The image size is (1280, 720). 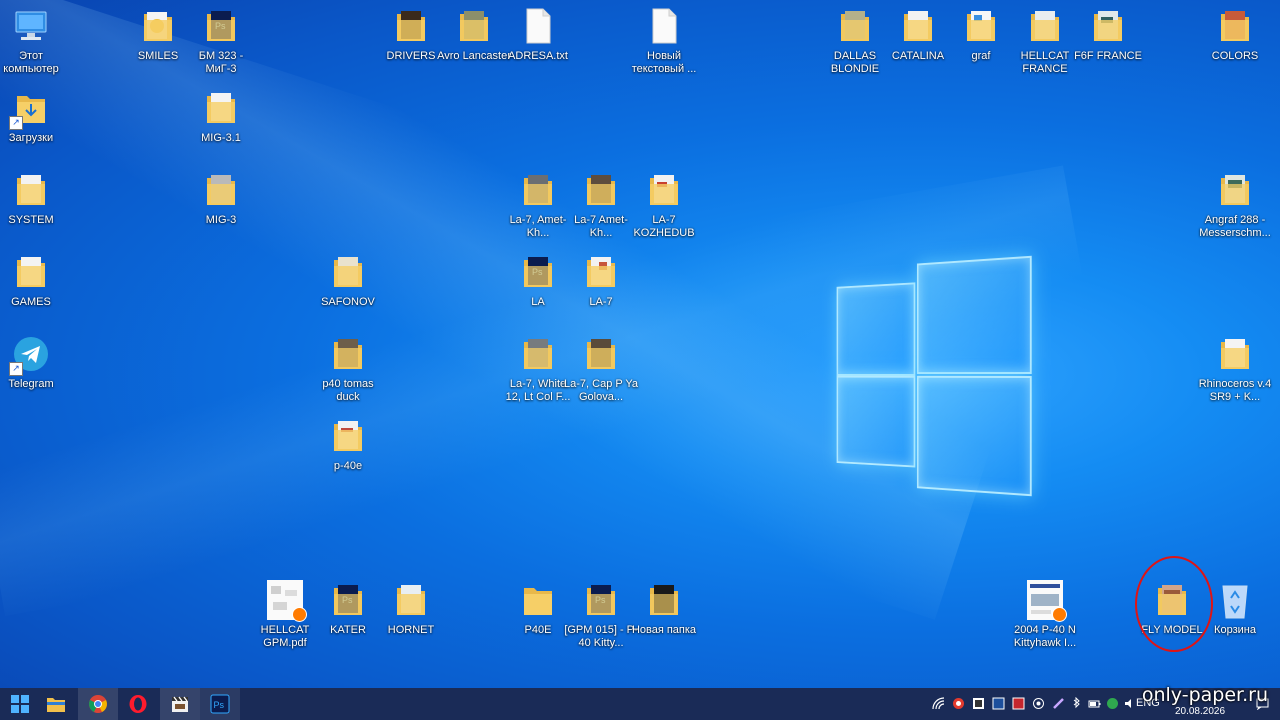 I want to click on windows-logo-wallpaper, so click(x=934, y=376).